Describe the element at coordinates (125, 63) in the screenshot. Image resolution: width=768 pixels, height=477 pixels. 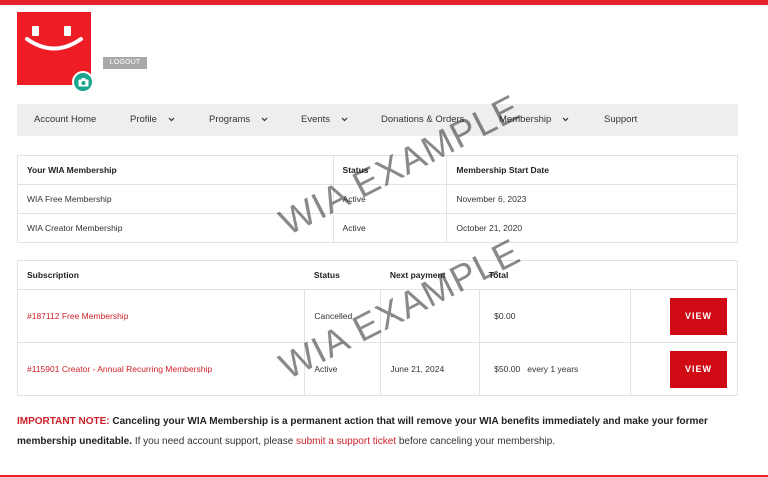
I see `logout-button: LOGOUT` at that location.